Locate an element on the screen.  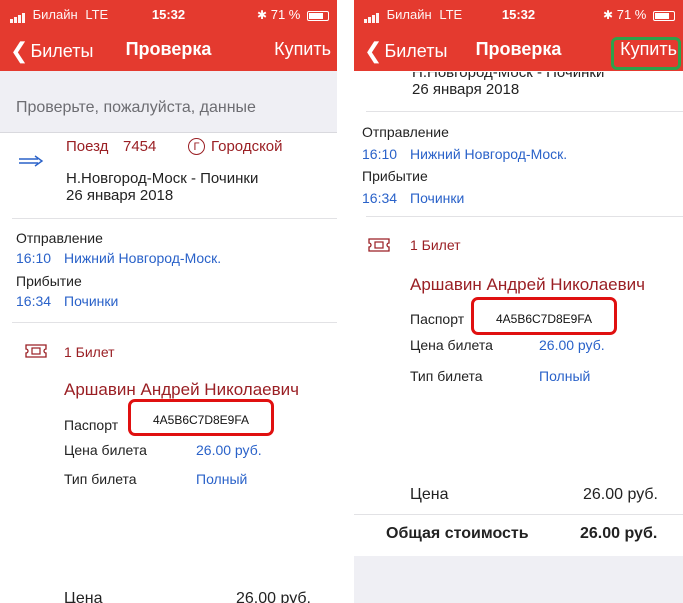
buy-button-highlight is located at coordinates (646, 53).